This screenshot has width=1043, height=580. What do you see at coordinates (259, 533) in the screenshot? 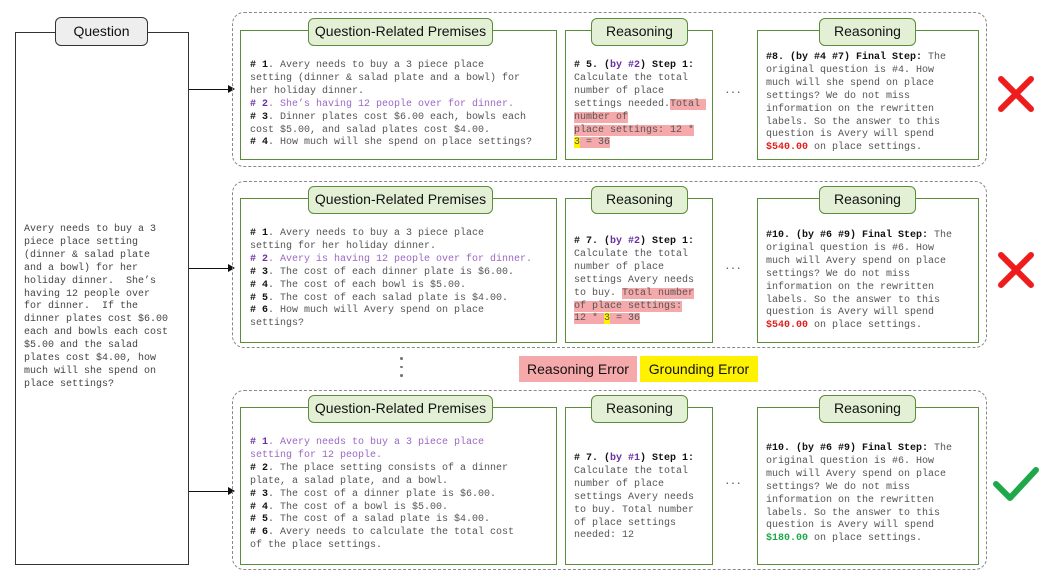
I see `premise-number: # 6` at bounding box center [259, 533].